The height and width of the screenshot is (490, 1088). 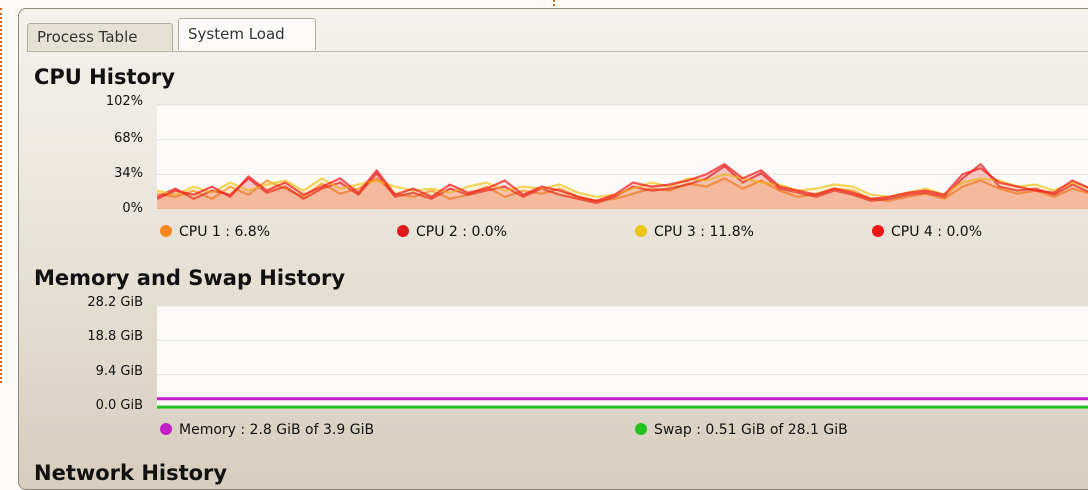 I want to click on tab-system-load: System Load, so click(x=247, y=34).